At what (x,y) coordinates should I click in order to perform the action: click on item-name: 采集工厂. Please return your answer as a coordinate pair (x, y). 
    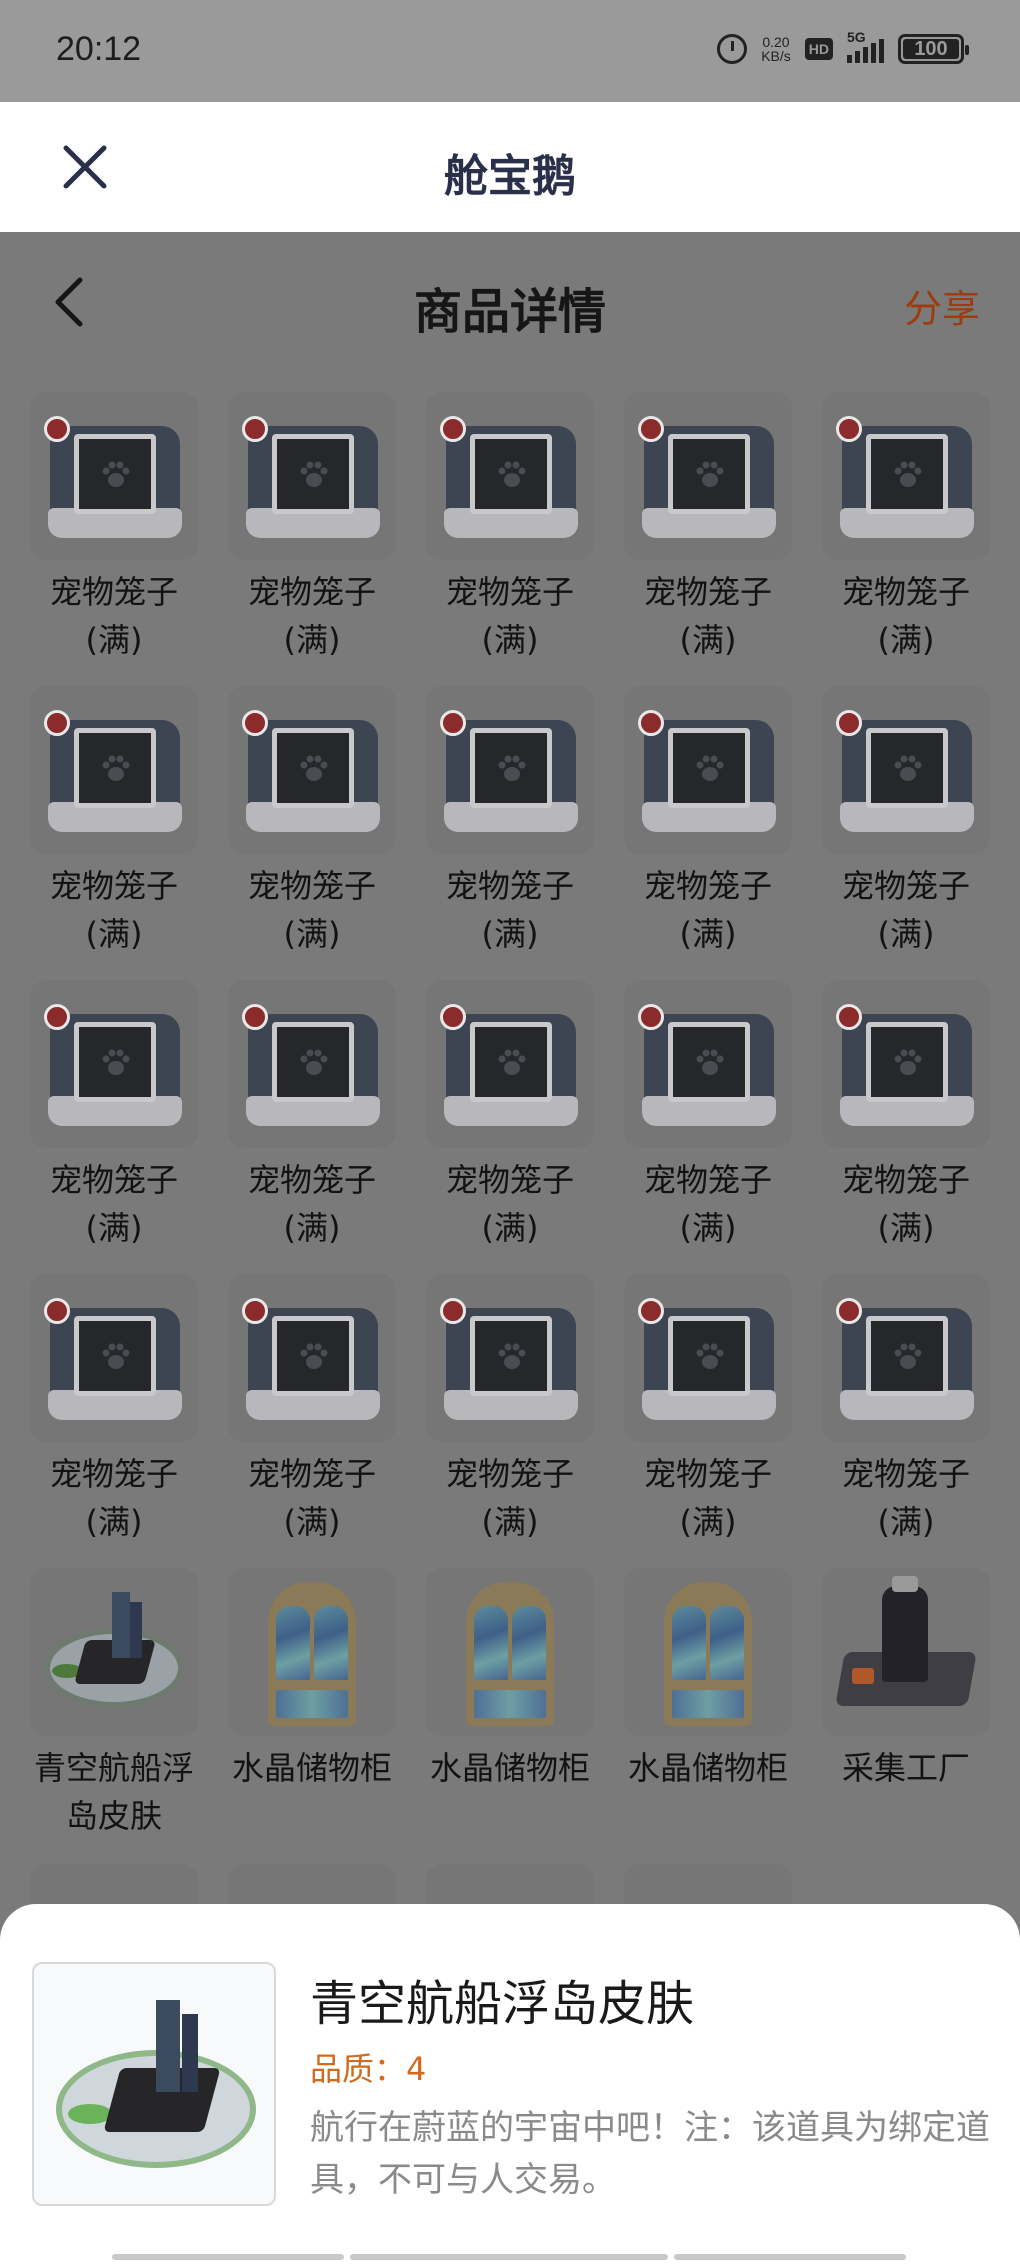
    Looking at the image, I should click on (906, 1768).